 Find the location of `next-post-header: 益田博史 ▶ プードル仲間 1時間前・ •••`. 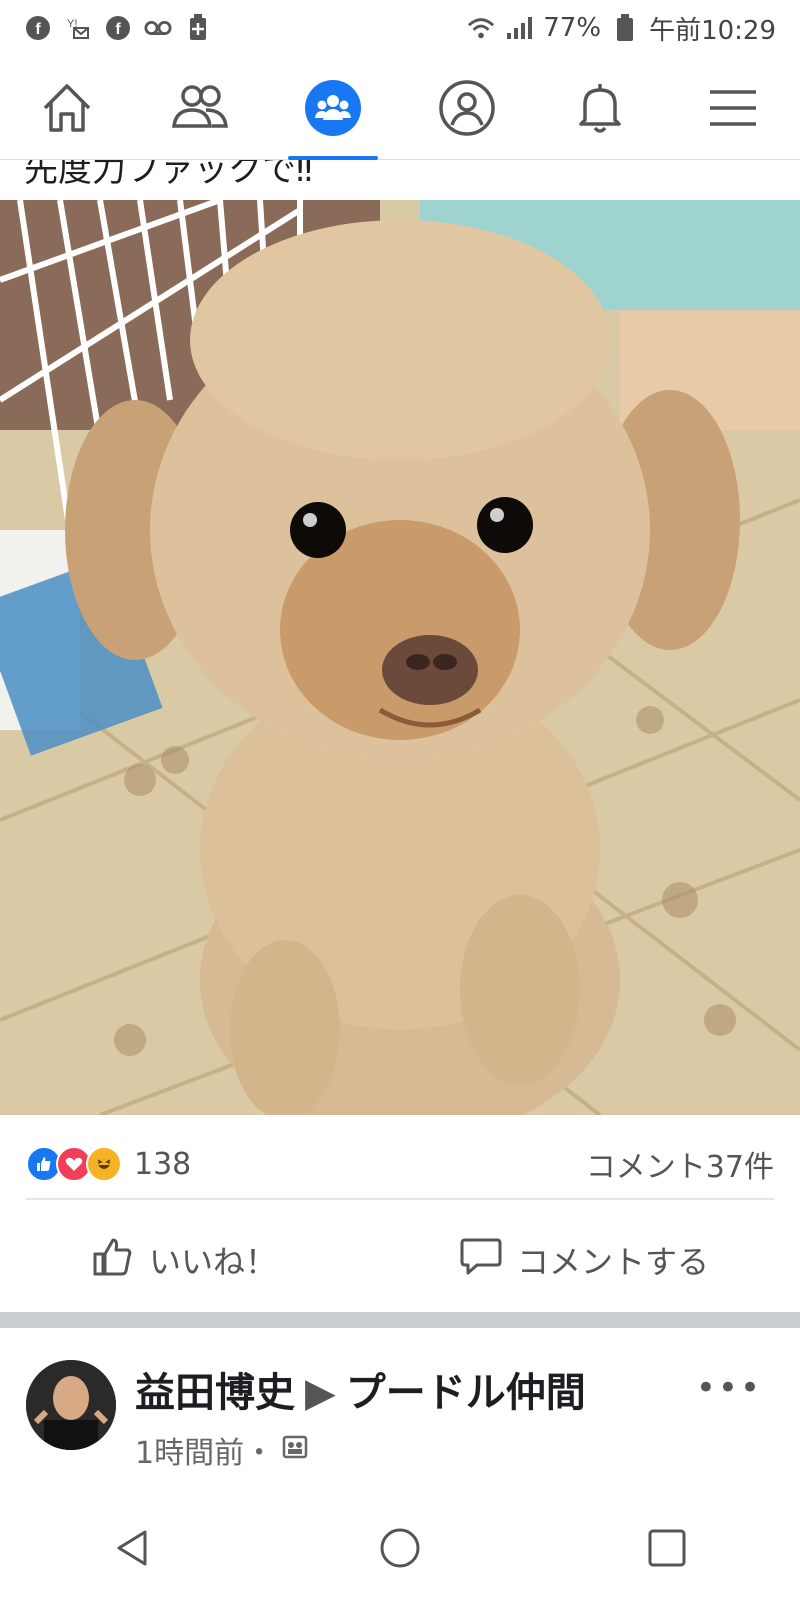

next-post-header: 益田博史 ▶ プードル仲間 1時間前・ ••• is located at coordinates (400, 1404).